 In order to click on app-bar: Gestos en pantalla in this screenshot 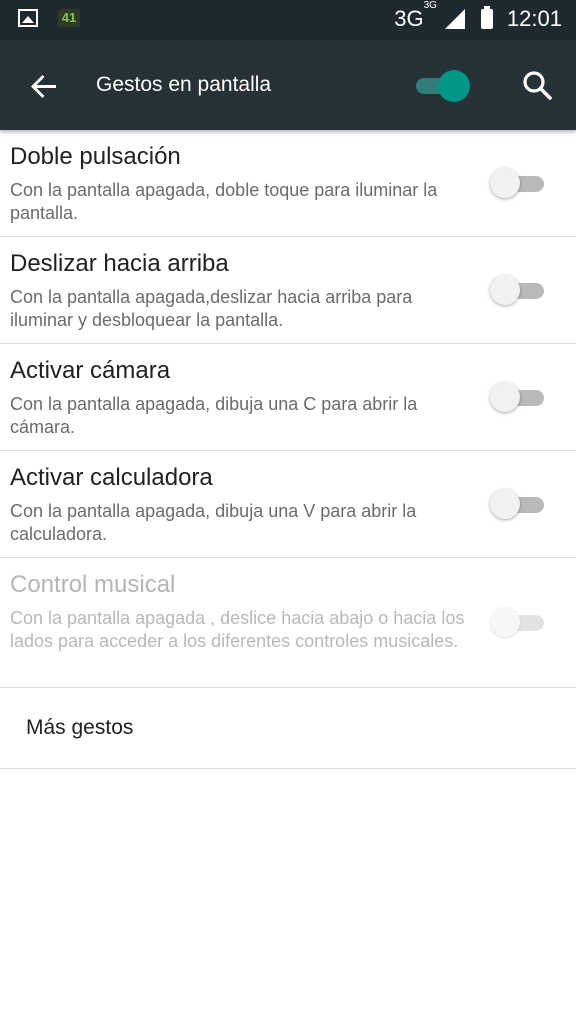, I will do `click(288, 85)`.